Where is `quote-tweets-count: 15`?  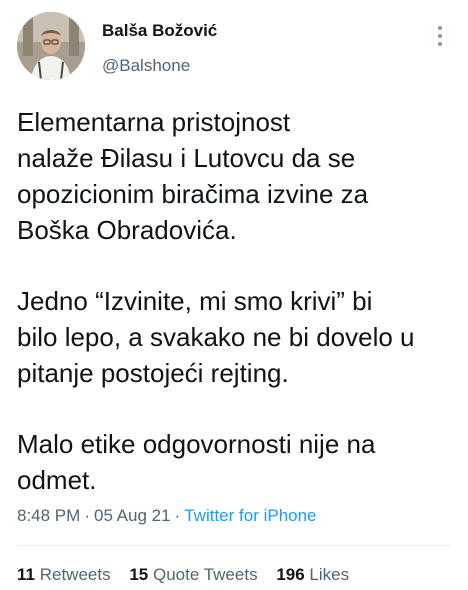
quote-tweets-count: 15 is located at coordinates (139, 574).